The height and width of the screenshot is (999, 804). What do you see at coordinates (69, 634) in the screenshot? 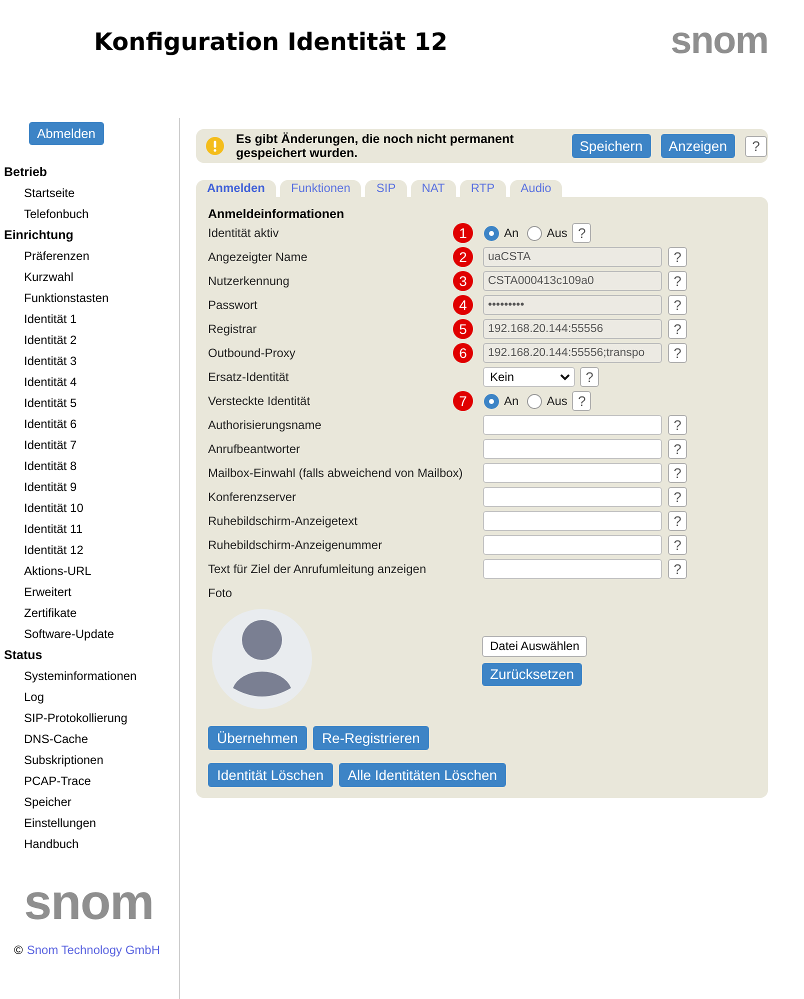
I see `sidebar-link: Software-Update` at bounding box center [69, 634].